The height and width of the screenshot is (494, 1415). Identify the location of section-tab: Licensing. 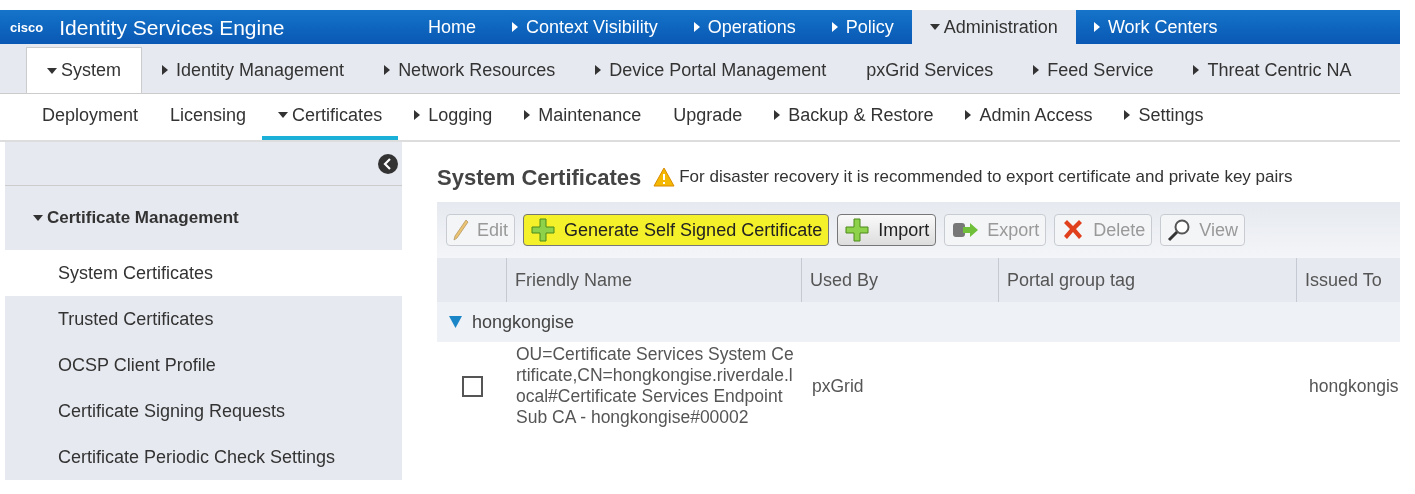
(208, 117).